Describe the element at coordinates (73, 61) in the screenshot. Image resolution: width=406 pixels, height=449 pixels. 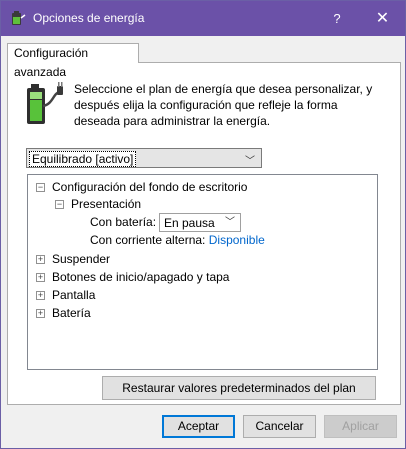
I see `tab-advanced-settings: Configuración avanzada` at that location.